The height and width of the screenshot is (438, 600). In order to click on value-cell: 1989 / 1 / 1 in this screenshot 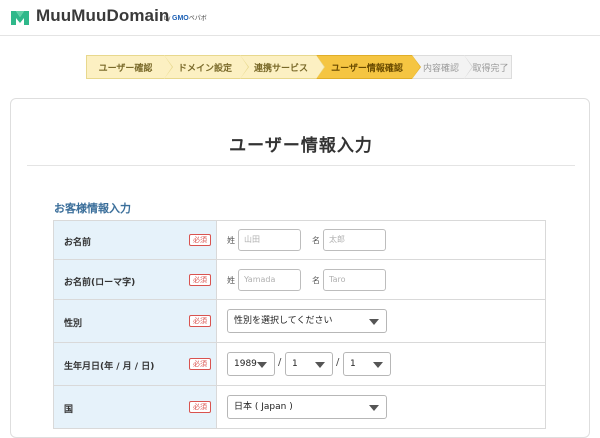, I will do `click(381, 364)`.